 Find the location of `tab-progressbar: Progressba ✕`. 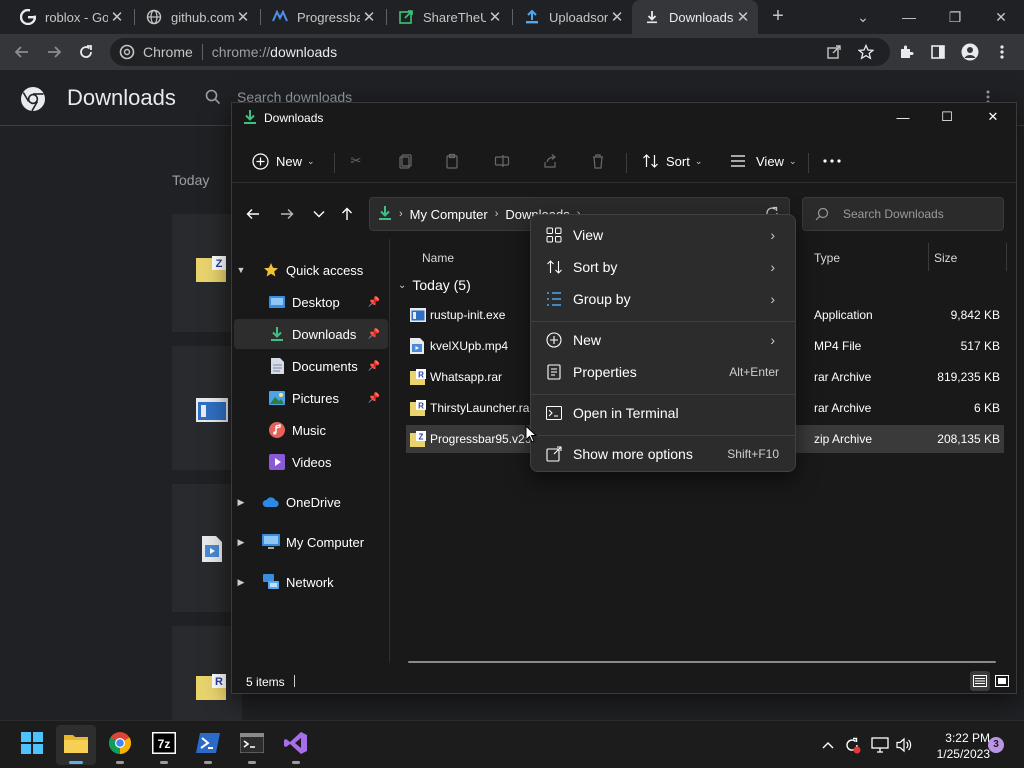

tab-progressbar: Progressba ✕ is located at coordinates (322, 17).